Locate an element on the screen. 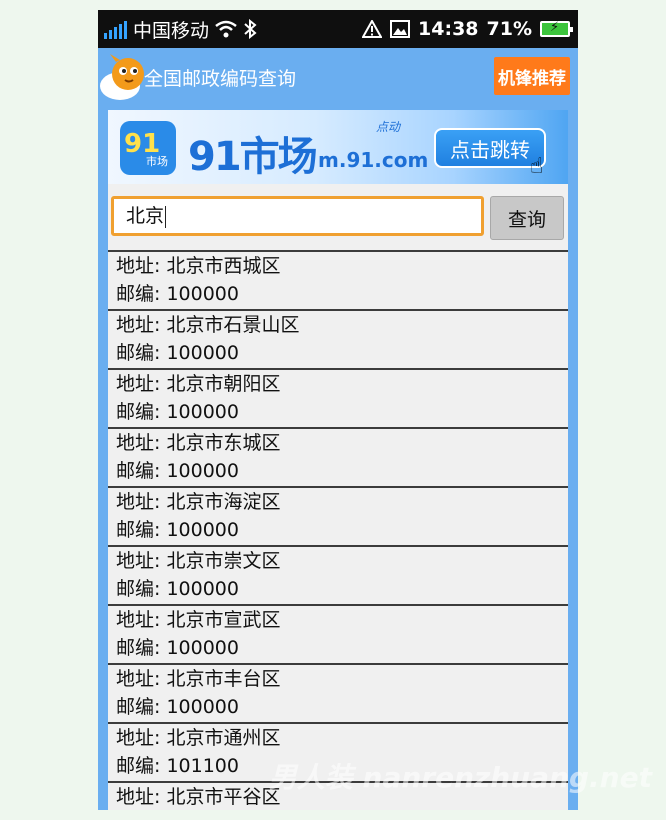 This screenshot has height=820, width=666. ad-tag: 点动 is located at coordinates (388, 127).